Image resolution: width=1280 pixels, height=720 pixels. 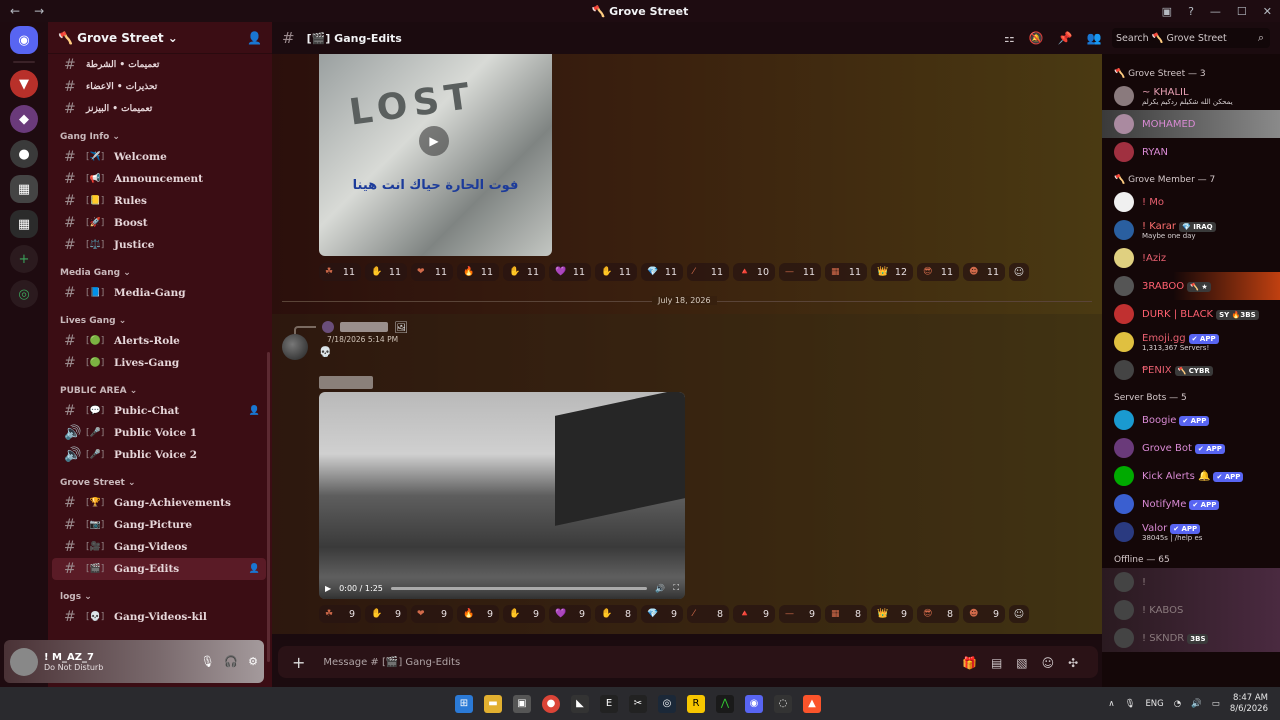 I want to click on inbox-icon: ▣, so click(x=1167, y=11).